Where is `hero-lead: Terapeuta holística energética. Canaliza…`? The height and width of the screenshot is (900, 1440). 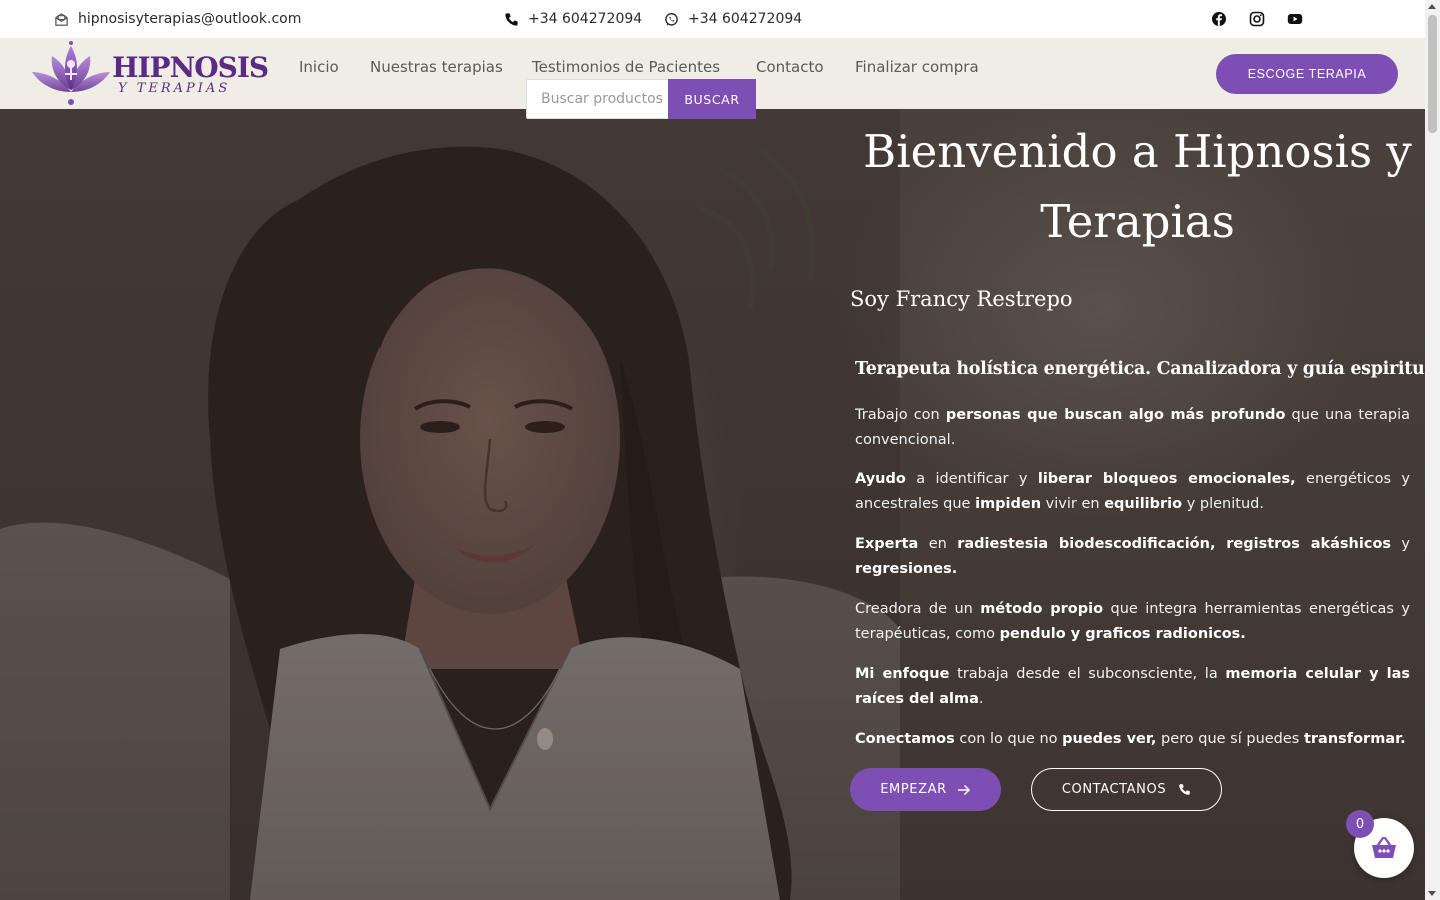 hero-lead: Terapeuta holística energética. Canaliza… is located at coordinates (1140, 369).